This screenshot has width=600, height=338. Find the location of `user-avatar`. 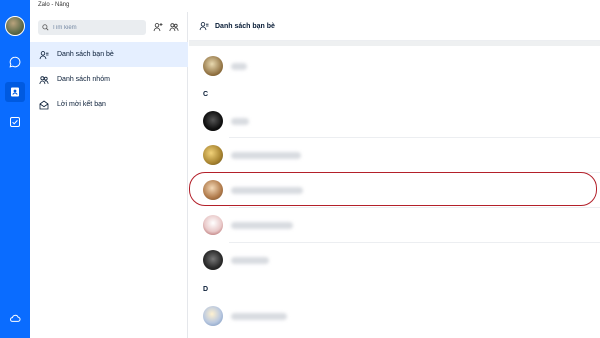

user-avatar is located at coordinates (15, 26).